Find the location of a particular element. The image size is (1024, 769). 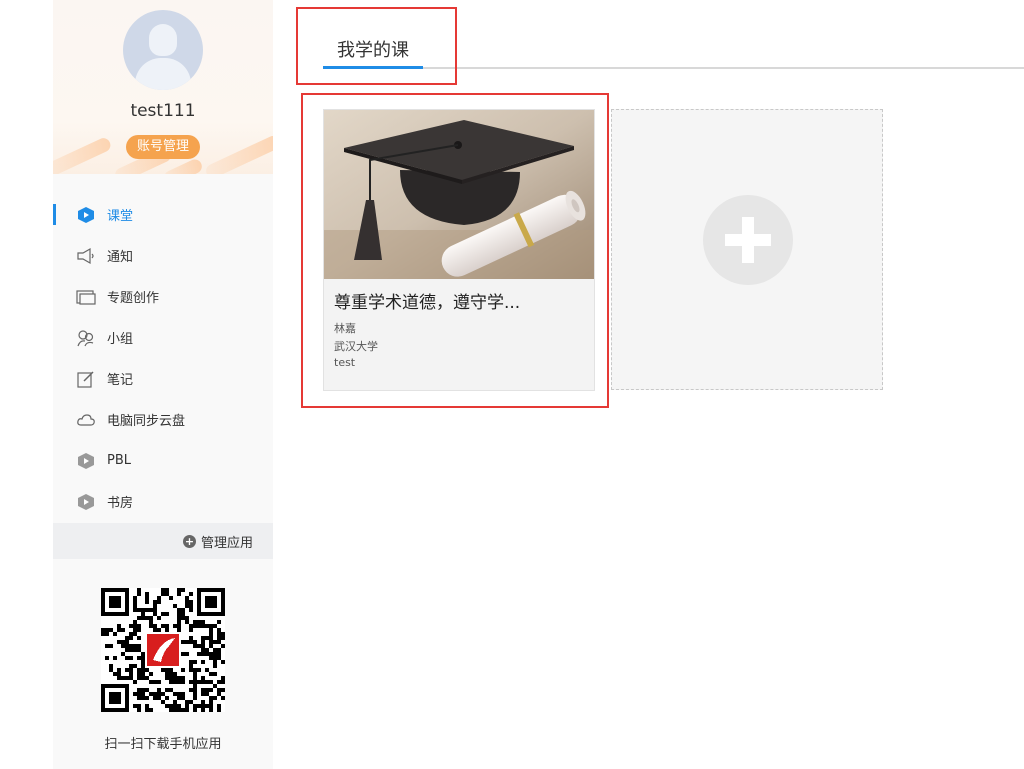

sidebar-item-pbl: PBL is located at coordinates (163, 460).